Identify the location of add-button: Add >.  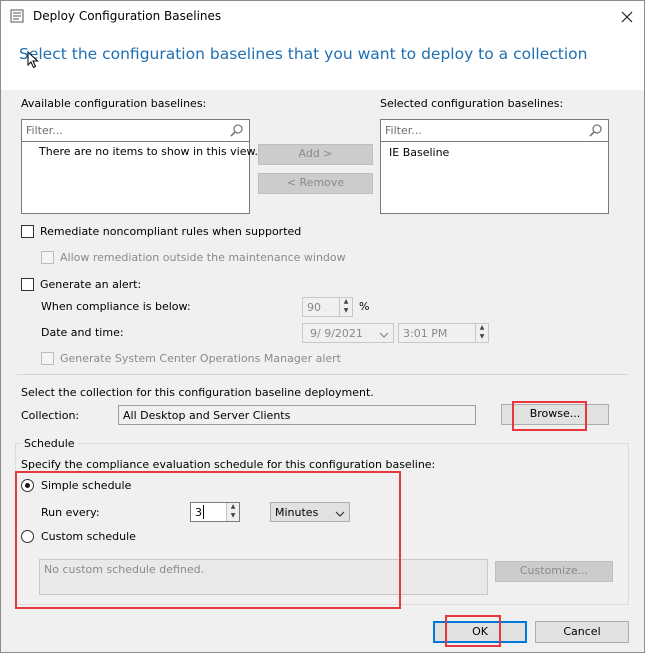
(315, 154).